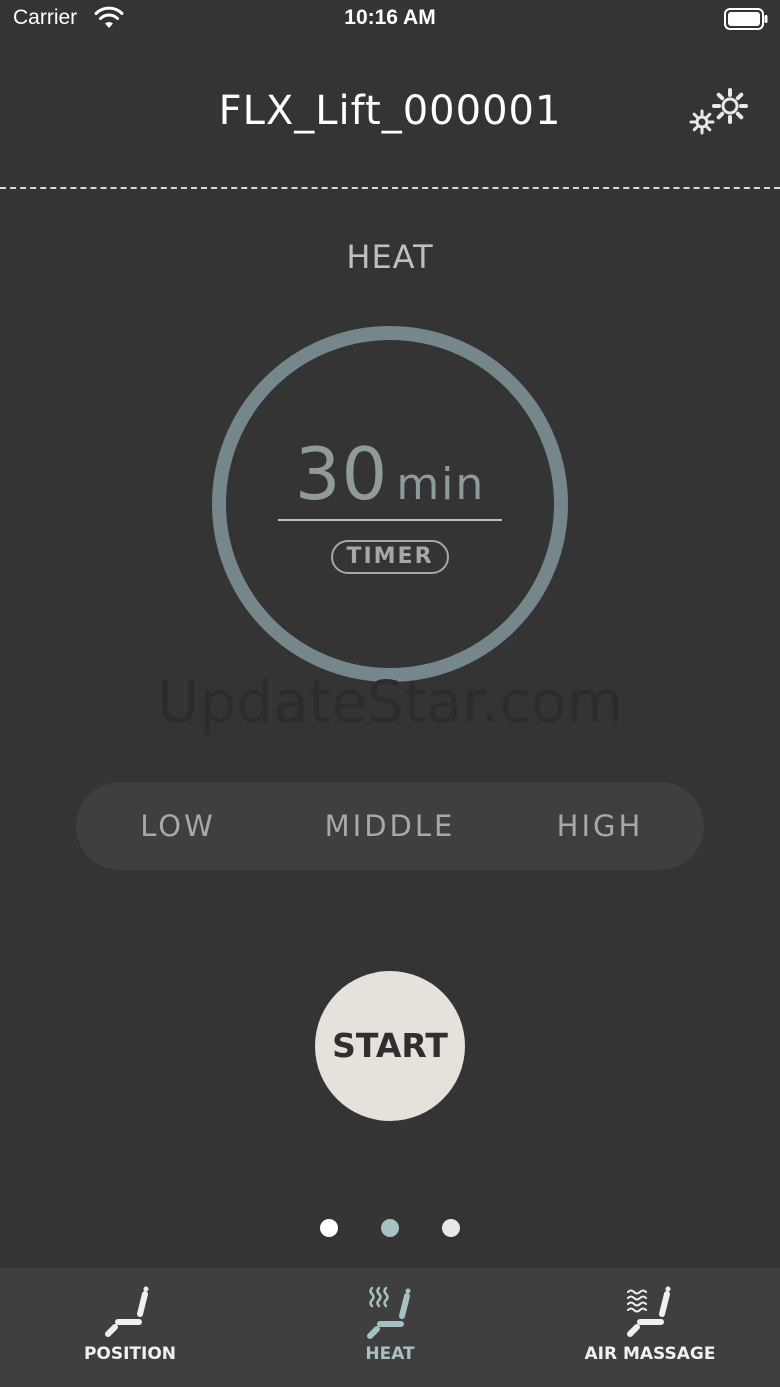  Describe the element at coordinates (650, 1354) in the screenshot. I see `tab-label: AIR MASSAGE` at that location.